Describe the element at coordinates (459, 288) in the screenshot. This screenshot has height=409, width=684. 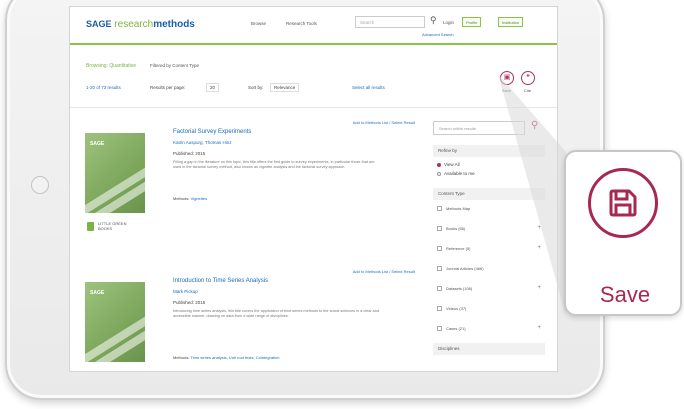
I see `filter-label: Datasets (108)` at that location.